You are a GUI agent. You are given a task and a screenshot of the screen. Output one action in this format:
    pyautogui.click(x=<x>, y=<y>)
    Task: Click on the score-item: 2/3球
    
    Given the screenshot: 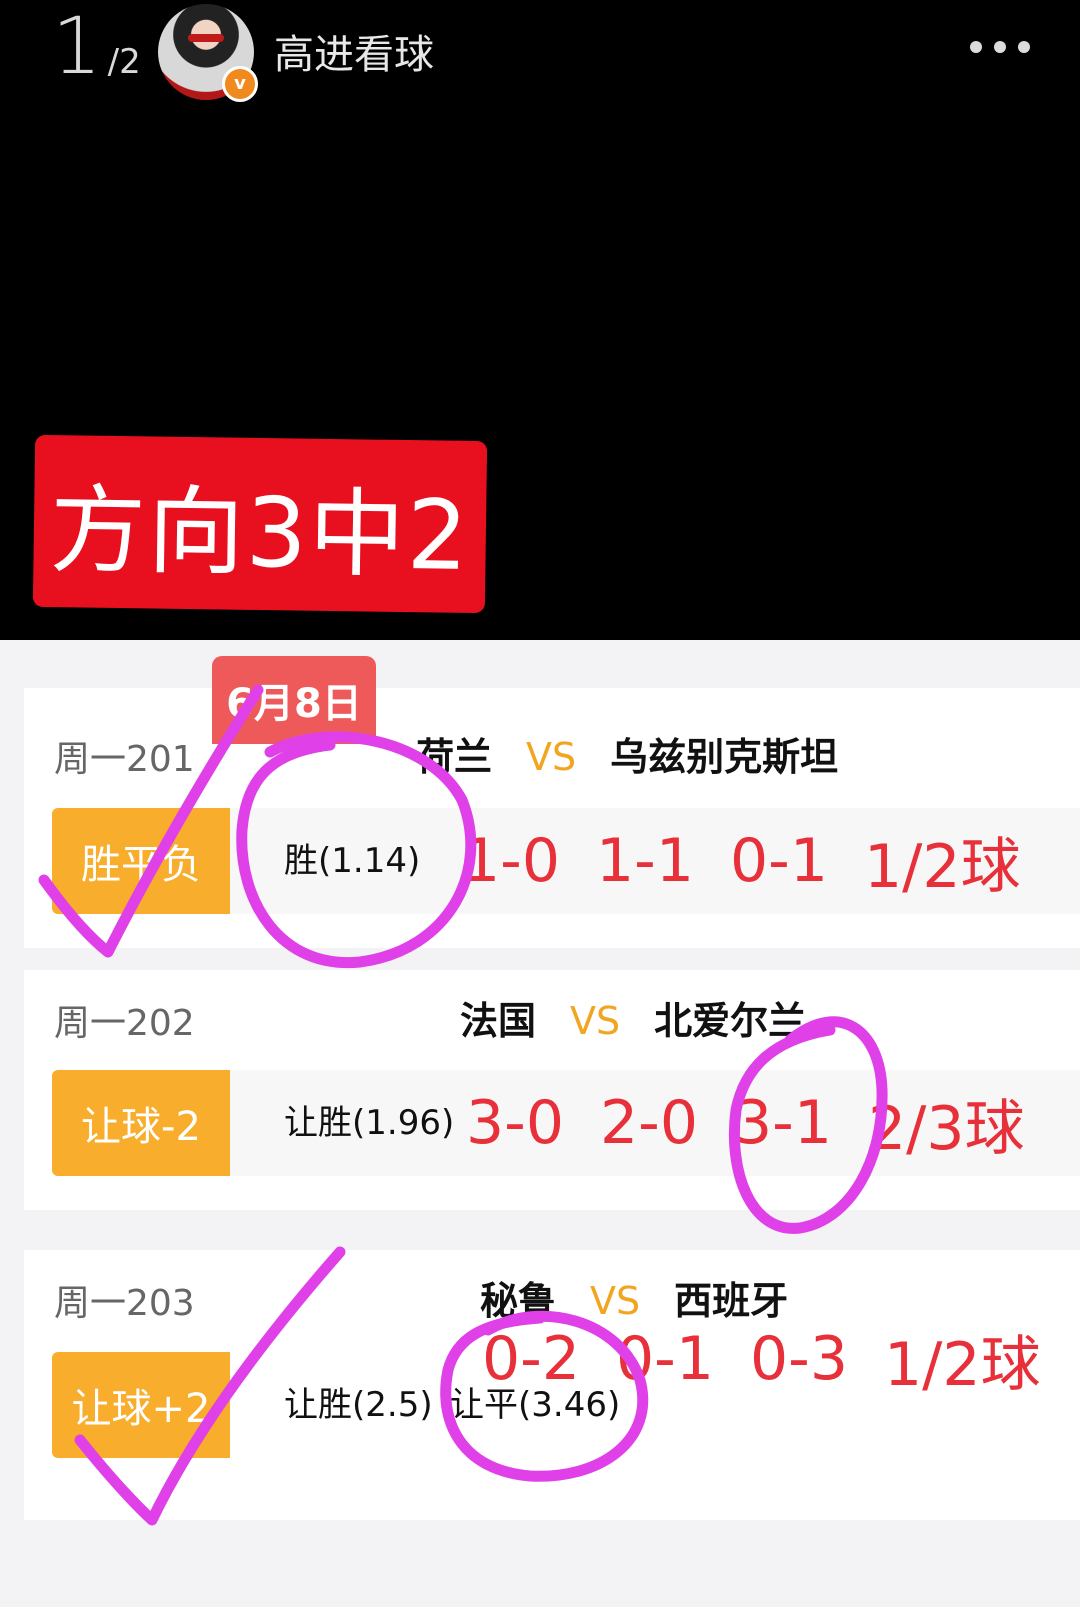 What is the action you would take?
    pyautogui.click(x=946, y=1128)
    